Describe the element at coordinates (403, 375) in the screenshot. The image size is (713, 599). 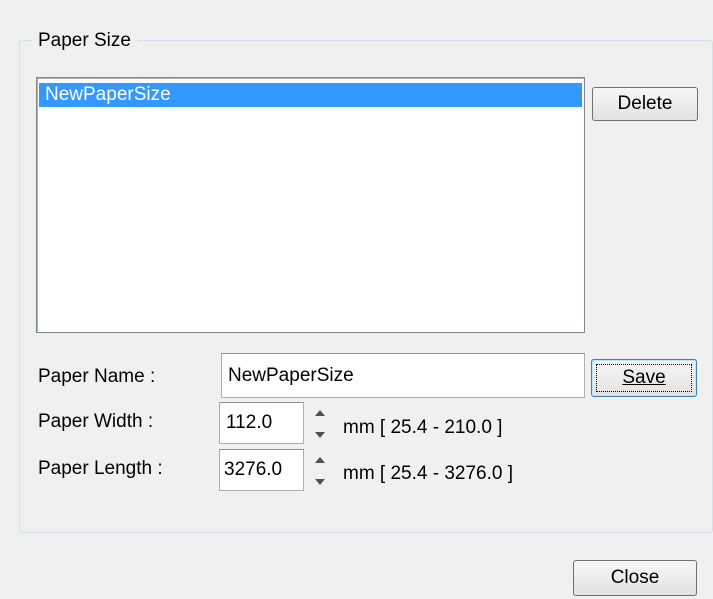
I see `paper-name-input` at that location.